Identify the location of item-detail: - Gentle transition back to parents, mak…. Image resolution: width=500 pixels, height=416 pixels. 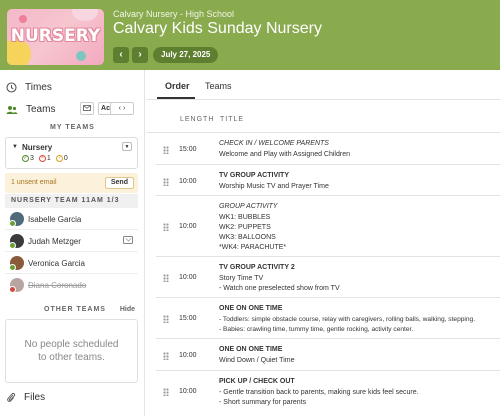
(319, 397).